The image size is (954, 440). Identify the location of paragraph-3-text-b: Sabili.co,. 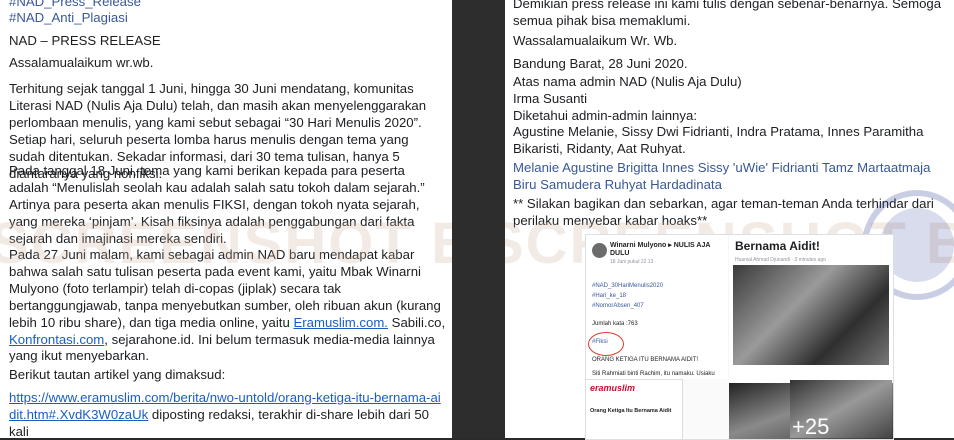
(416, 322).